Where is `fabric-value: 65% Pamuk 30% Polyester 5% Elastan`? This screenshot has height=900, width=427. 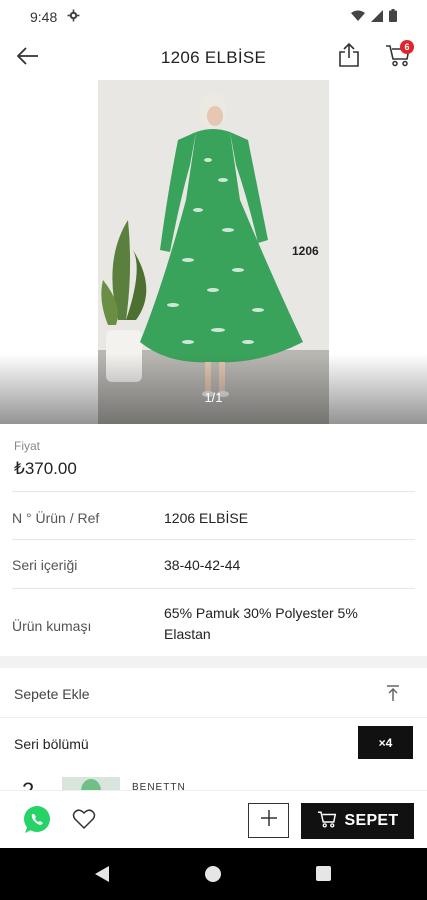
fabric-value: 65% Pamuk 30% Polyester 5% Elastan is located at coordinates (261, 623).